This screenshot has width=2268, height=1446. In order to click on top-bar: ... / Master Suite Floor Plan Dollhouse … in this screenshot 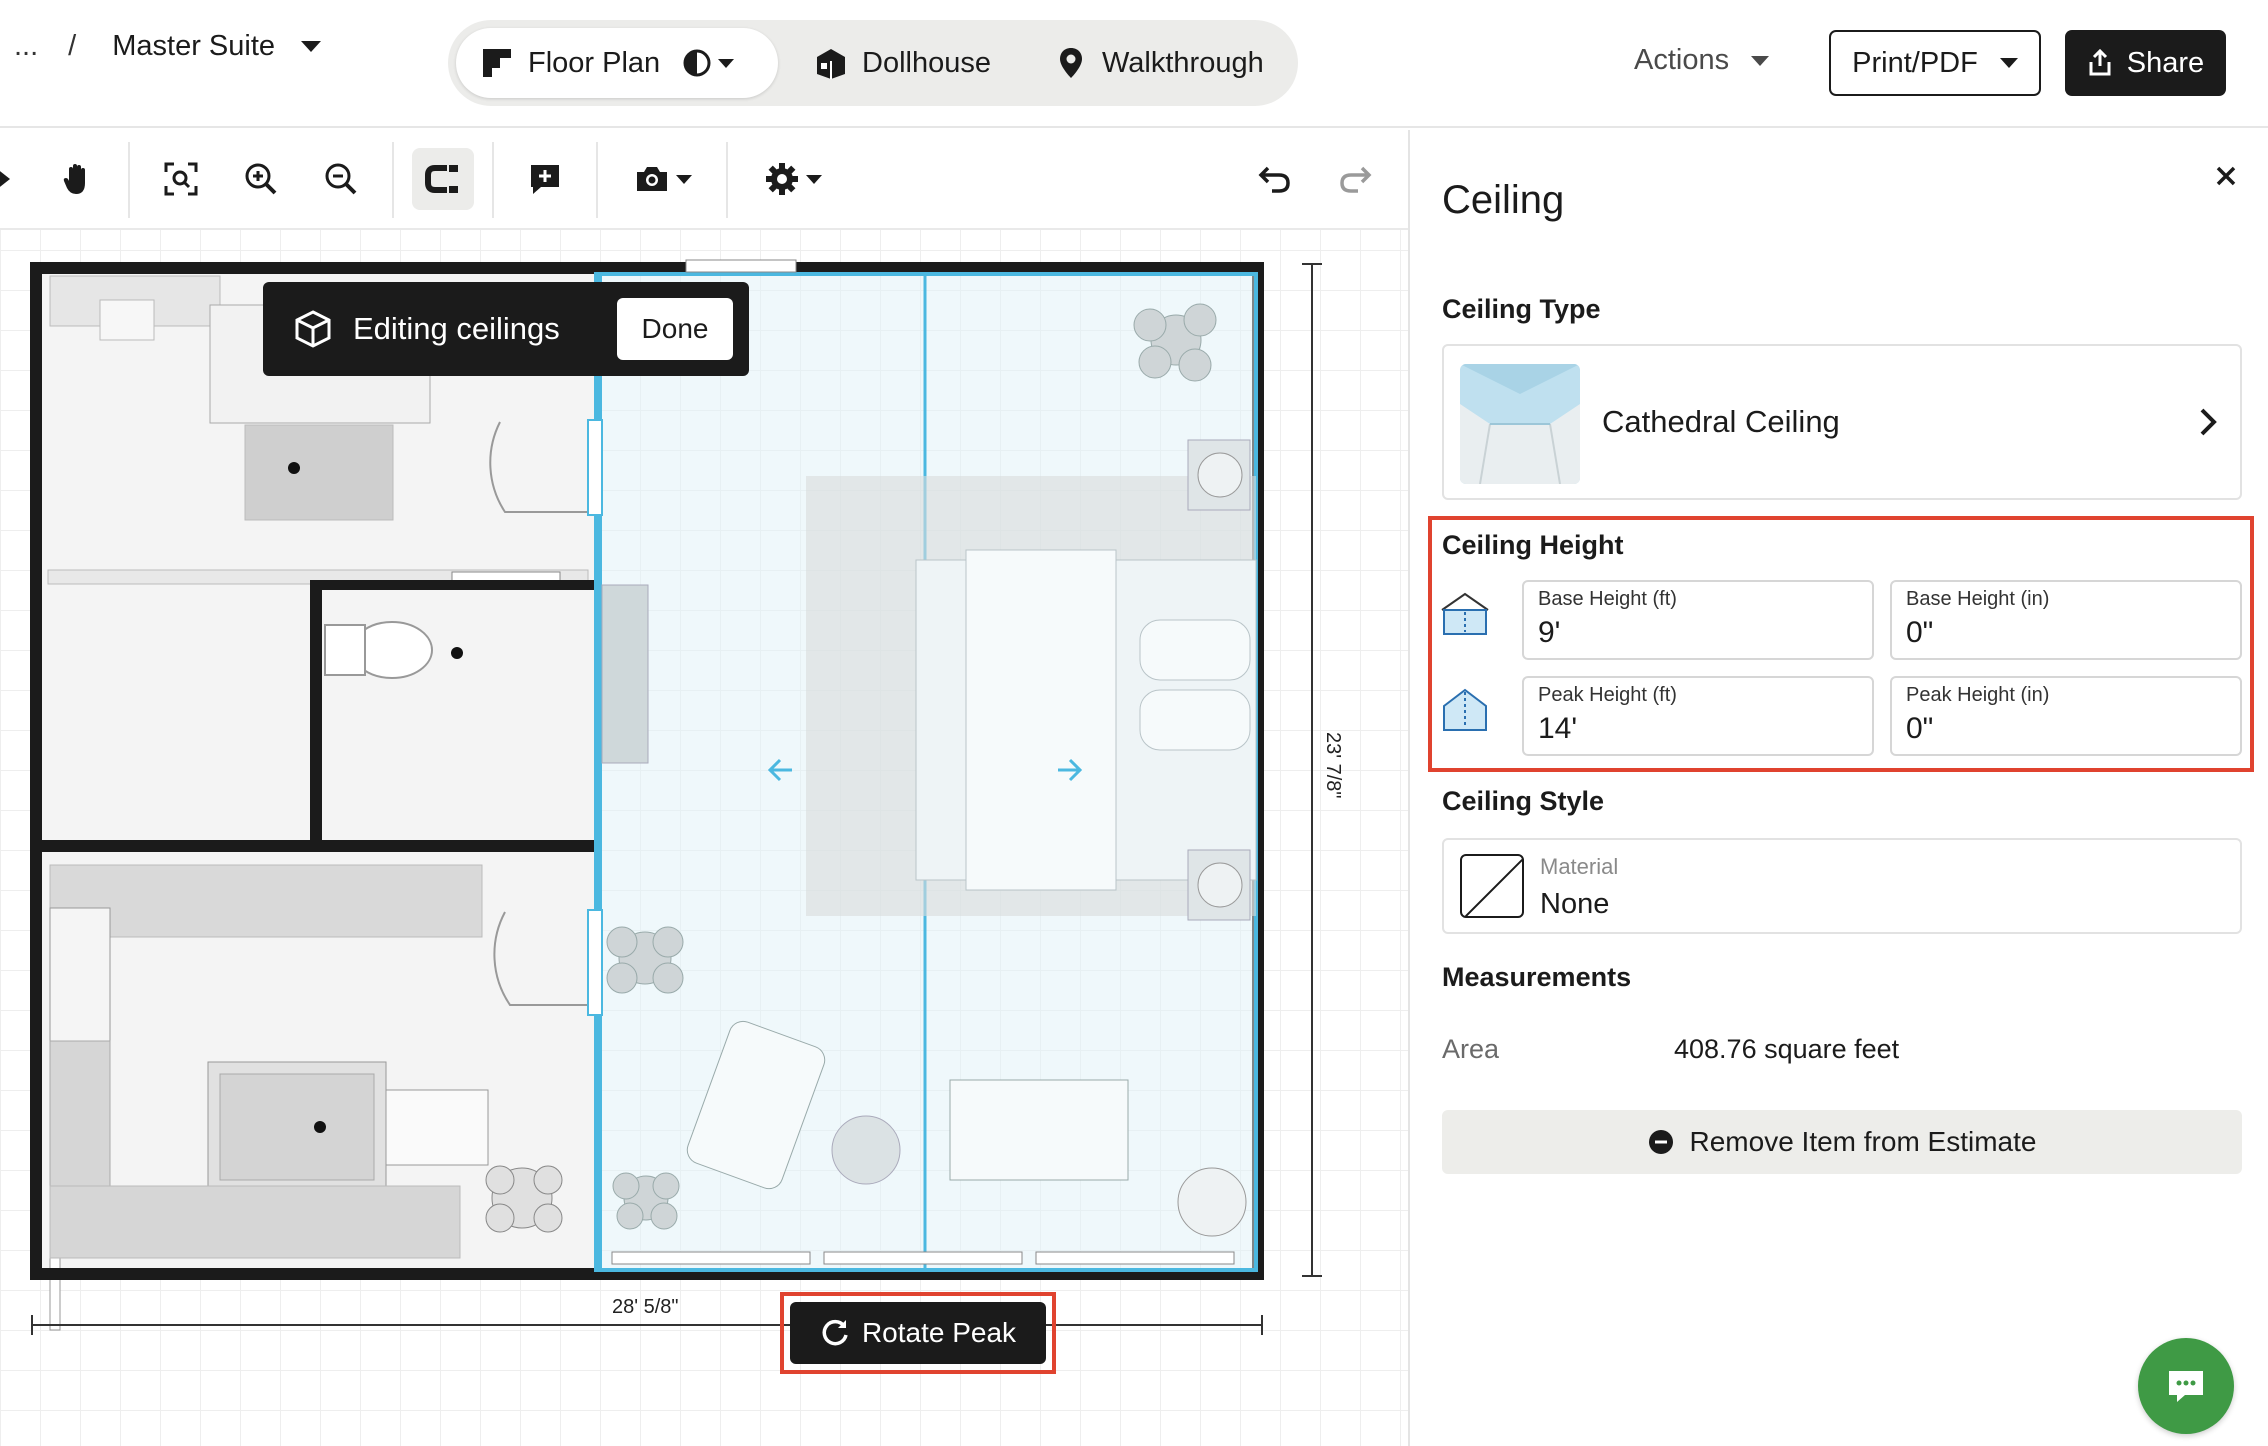, I will do `click(1134, 64)`.